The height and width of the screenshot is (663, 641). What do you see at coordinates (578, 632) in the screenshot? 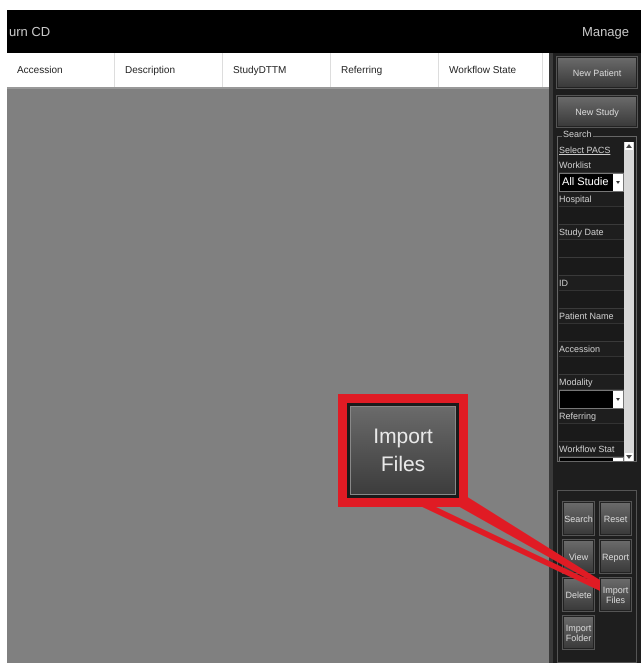
I see `action-button: Import Folder` at bounding box center [578, 632].